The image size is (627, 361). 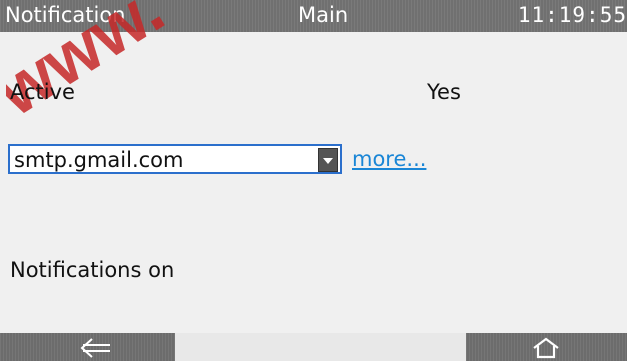 I want to click on screen-title: Notification, so click(x=65, y=15).